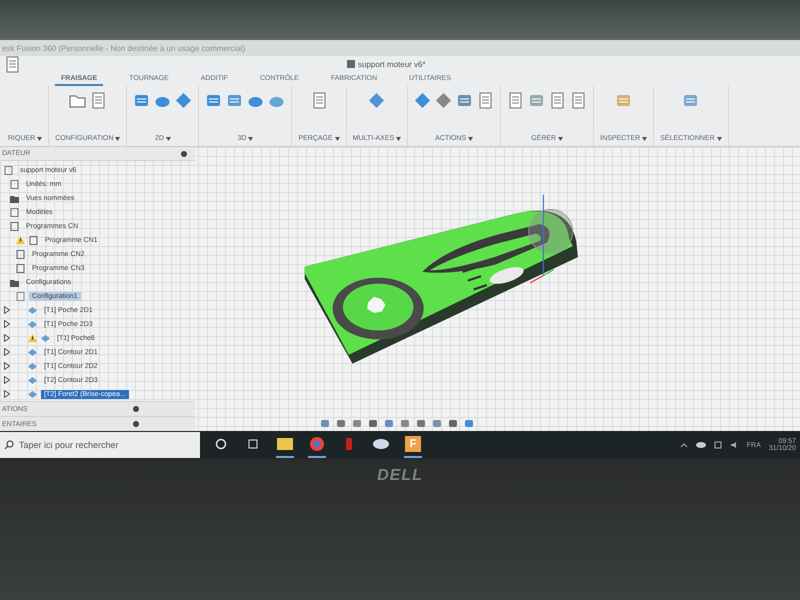 The width and height of the screenshot is (800, 600). Describe the element at coordinates (317, 444) in the screenshot. I see `ball-icon` at that location.